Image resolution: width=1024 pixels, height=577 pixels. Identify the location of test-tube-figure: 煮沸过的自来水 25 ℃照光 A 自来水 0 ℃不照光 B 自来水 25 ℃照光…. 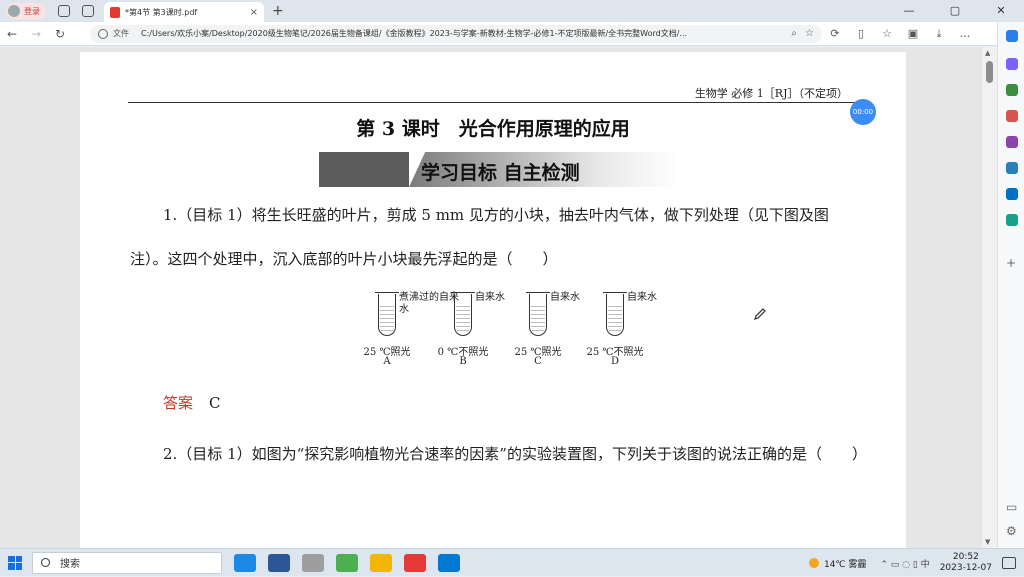
(520, 332).